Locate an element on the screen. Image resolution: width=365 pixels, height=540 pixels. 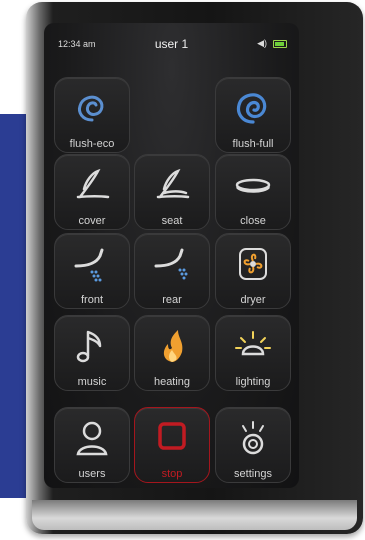
flame-icon is located at coordinates (172, 346).